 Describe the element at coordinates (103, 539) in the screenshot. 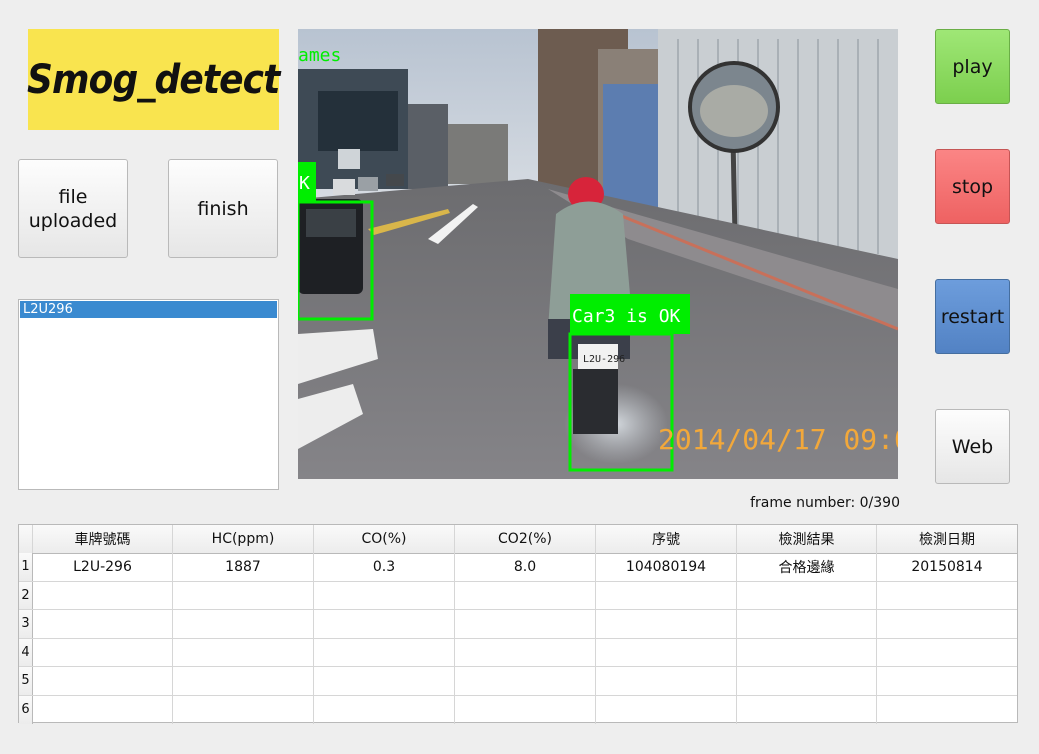

I see `column-header-plate: 車牌號碼` at that location.